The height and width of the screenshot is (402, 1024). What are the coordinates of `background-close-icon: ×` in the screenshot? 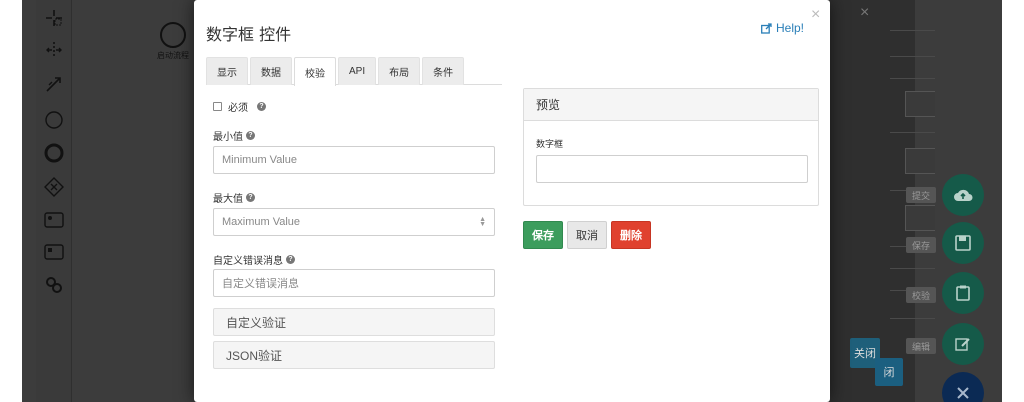 It's located at (864, 13).